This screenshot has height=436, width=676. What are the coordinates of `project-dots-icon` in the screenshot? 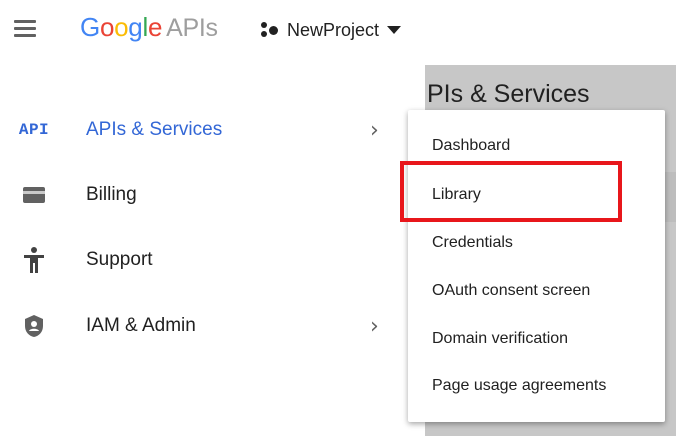 It's located at (271, 30).